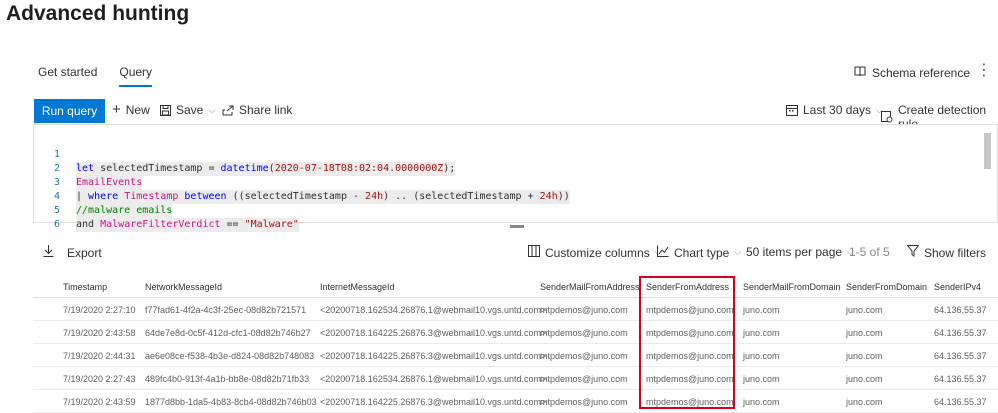 The height and width of the screenshot is (413, 998). Describe the element at coordinates (67, 76) in the screenshot. I see `tab-get-started: Get started` at that location.